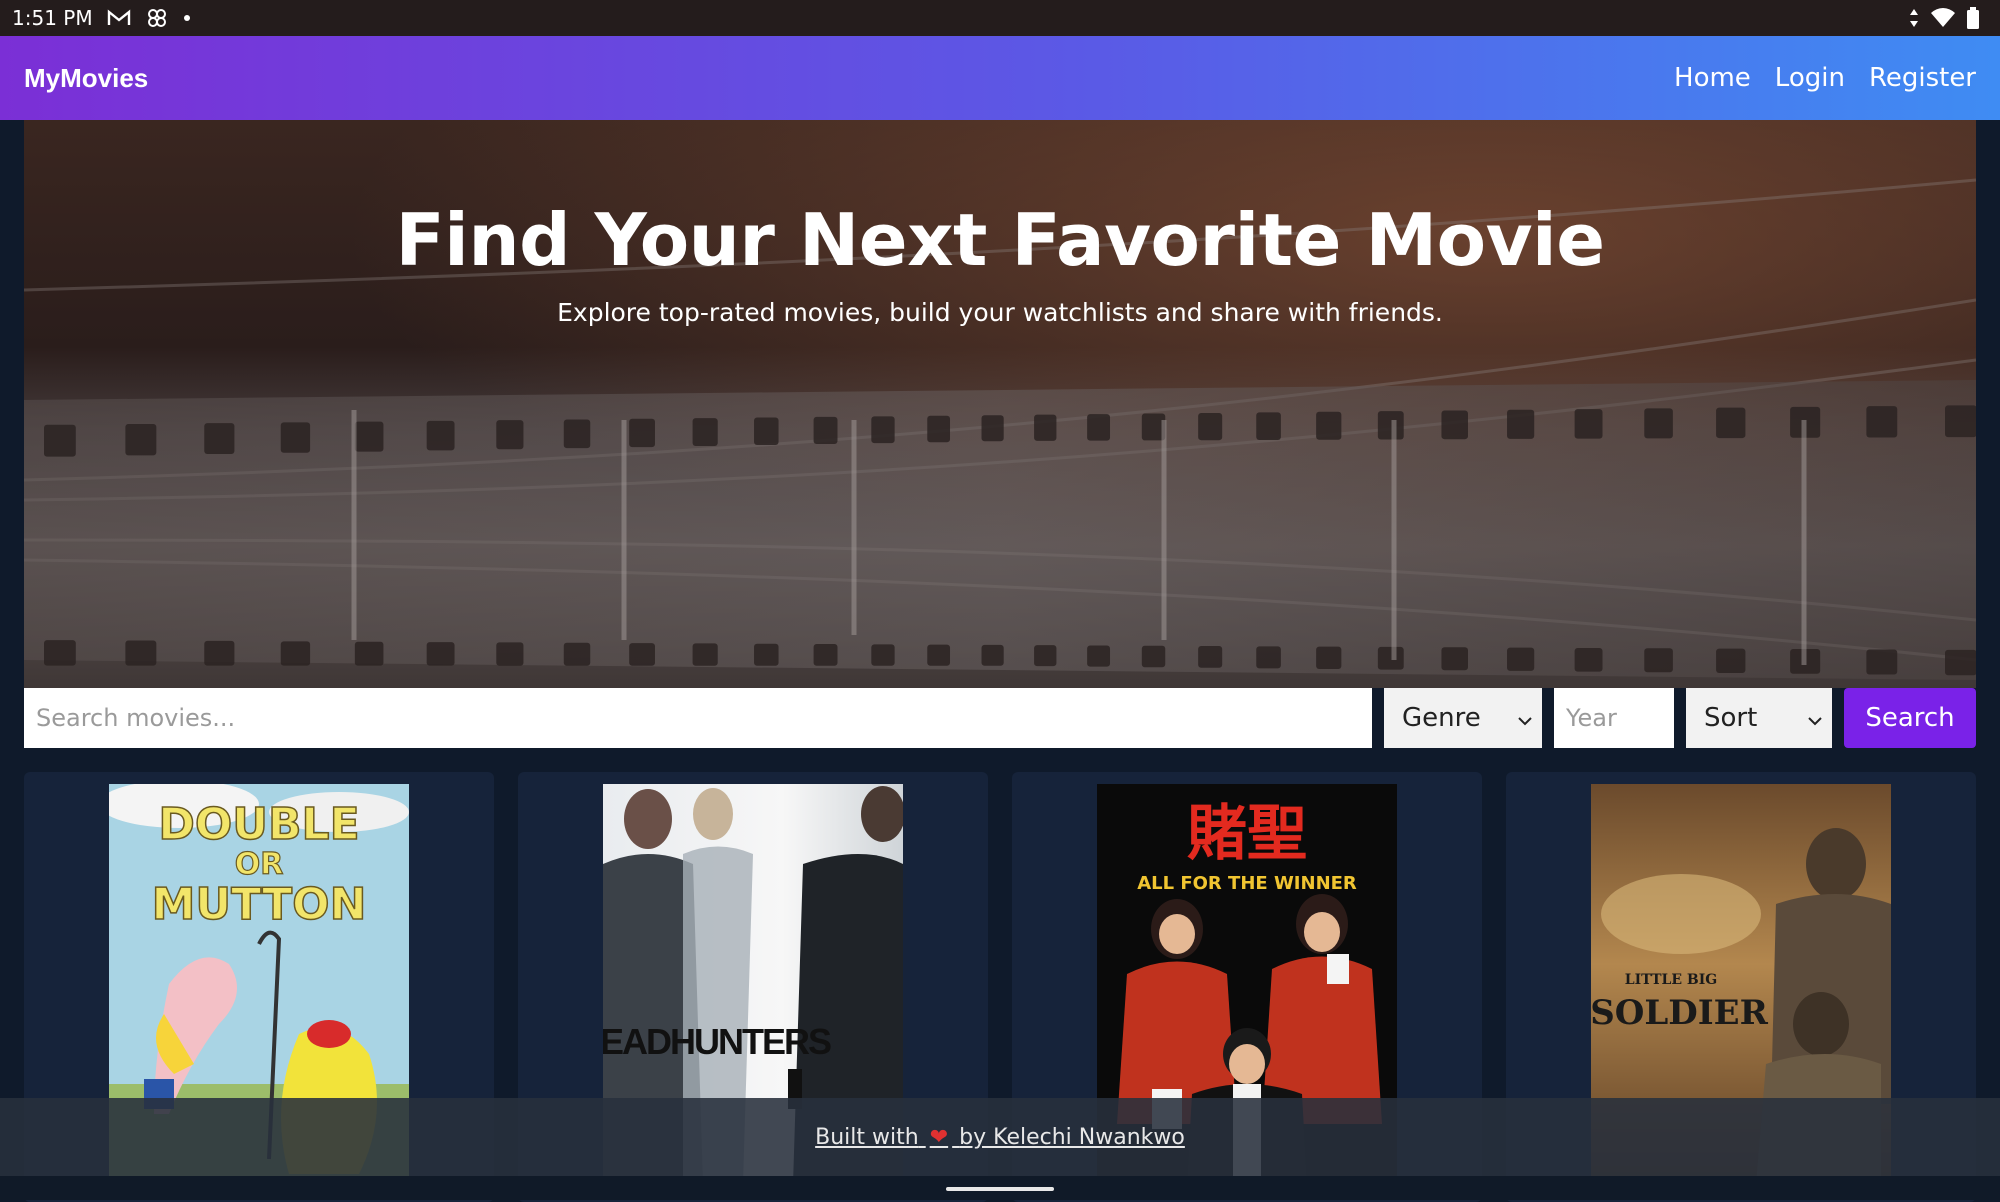 This screenshot has width=2000, height=1202. I want to click on nav-links: Home Login Register, so click(1825, 78).